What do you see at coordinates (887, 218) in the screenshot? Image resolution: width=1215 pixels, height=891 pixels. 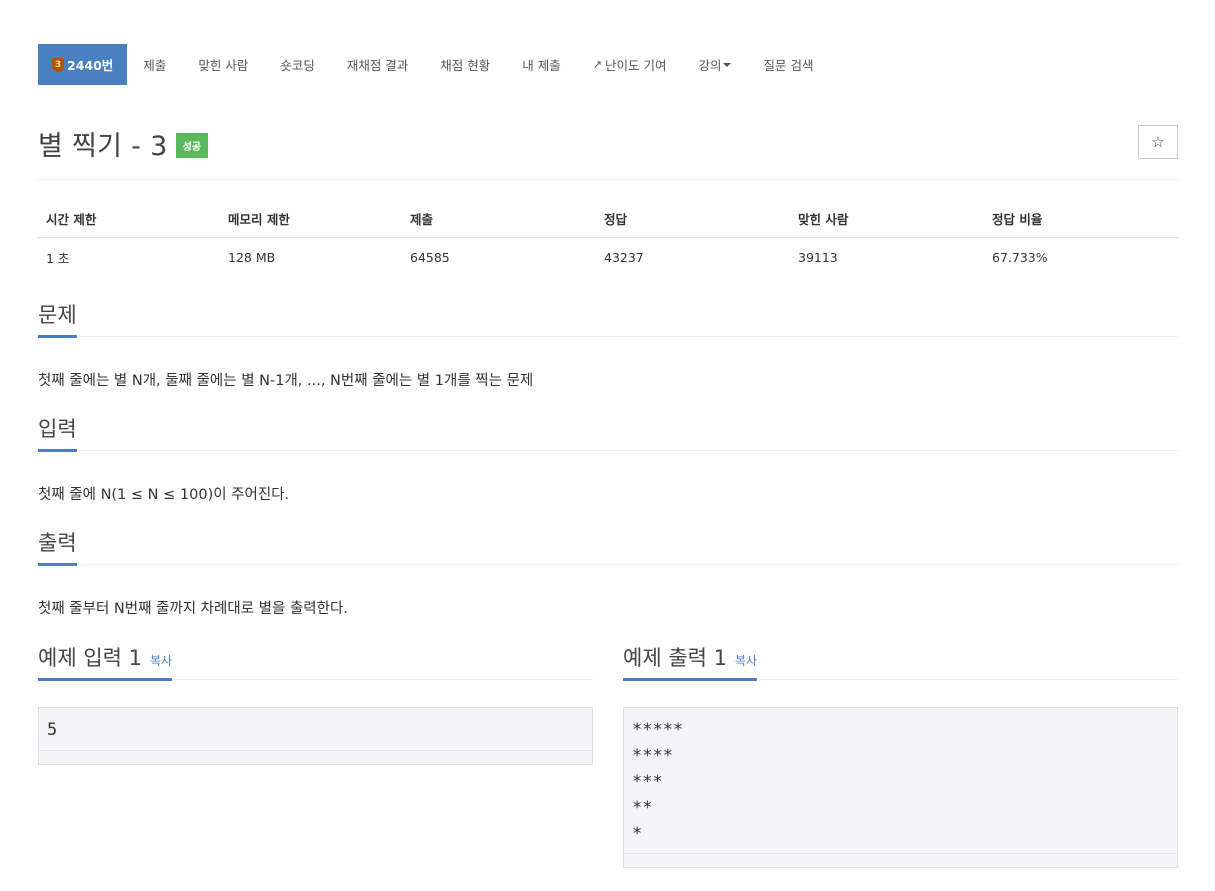 I see `info-header-solved-users: 맞힌 사람` at bounding box center [887, 218].